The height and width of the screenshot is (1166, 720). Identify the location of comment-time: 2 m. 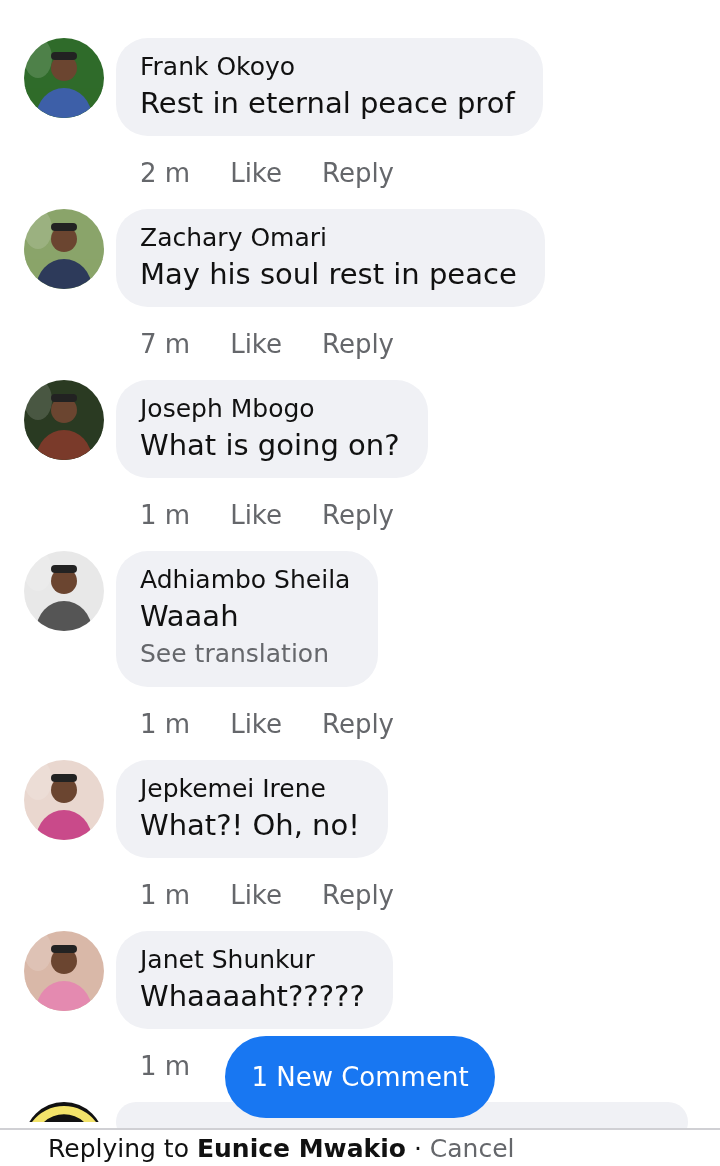
(165, 172).